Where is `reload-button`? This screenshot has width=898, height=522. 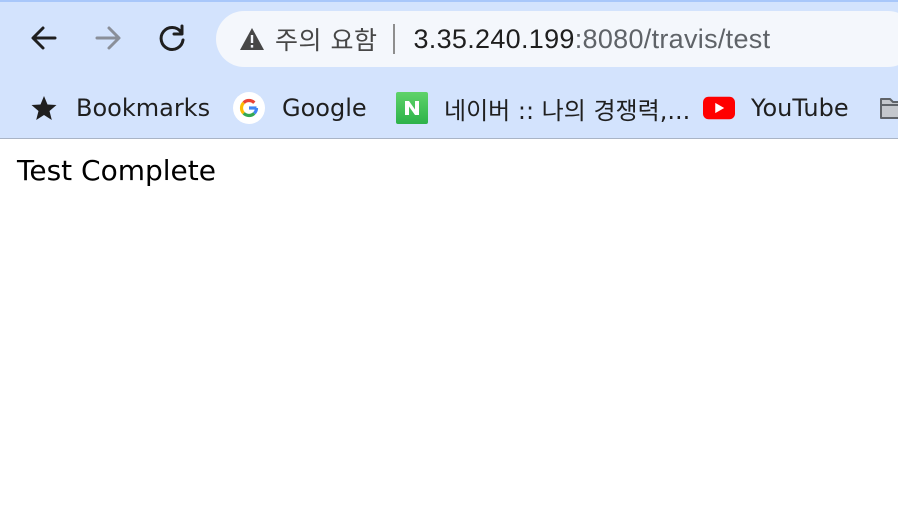 reload-button is located at coordinates (172, 38).